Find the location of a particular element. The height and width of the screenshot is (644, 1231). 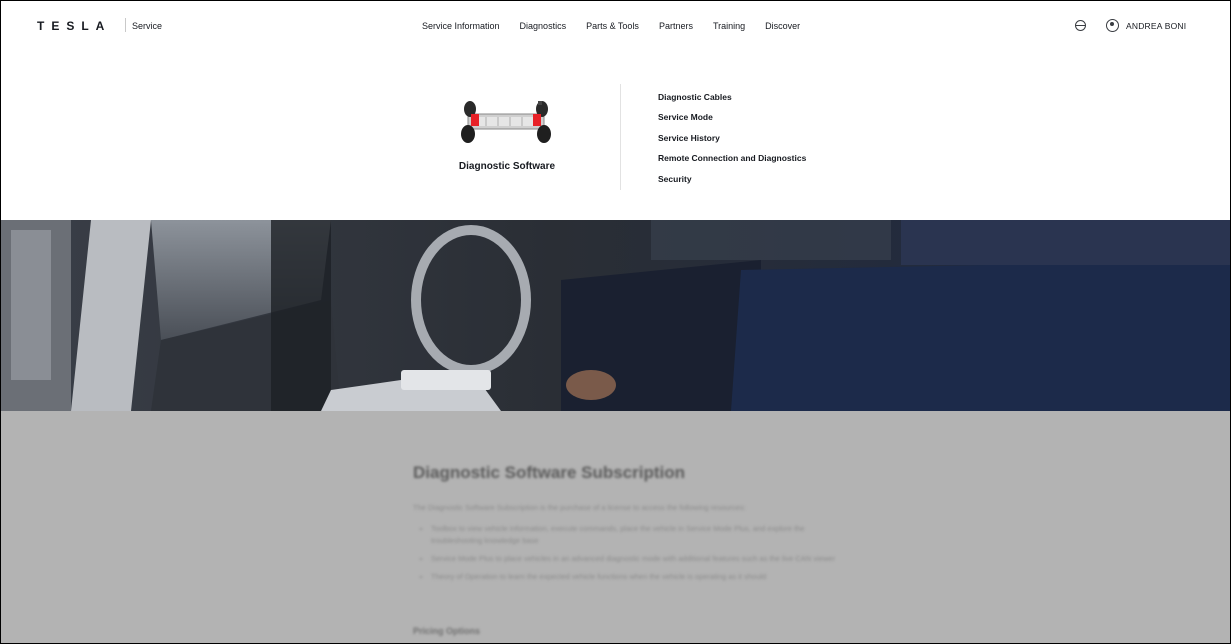

user-name: ANDREA BONI is located at coordinates (1156, 25).